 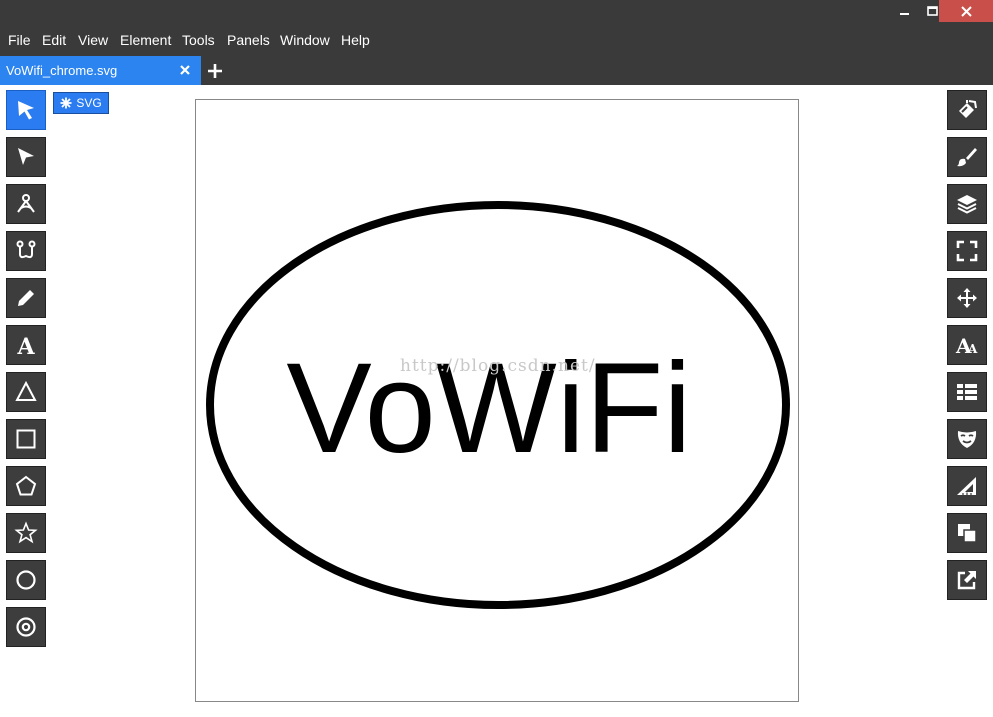 I want to click on star-tool, so click(x=26, y=533).